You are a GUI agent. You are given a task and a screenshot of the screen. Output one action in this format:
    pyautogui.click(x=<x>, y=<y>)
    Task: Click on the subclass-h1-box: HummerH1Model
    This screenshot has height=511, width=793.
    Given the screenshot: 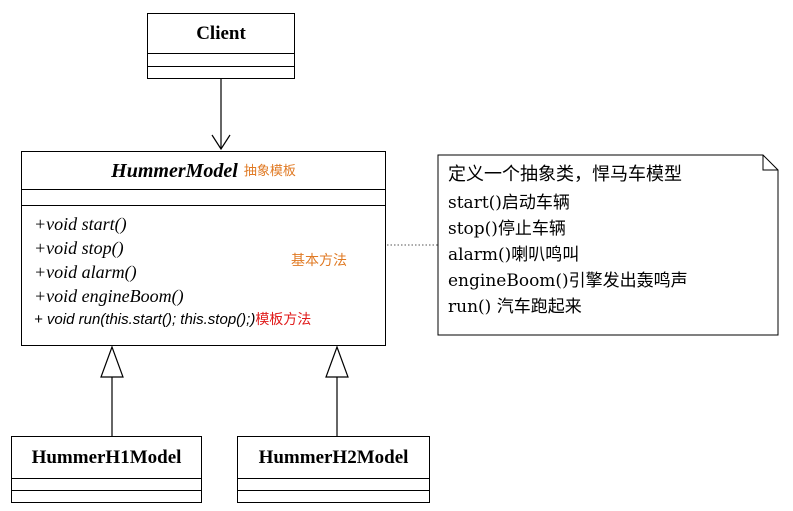 What is the action you would take?
    pyautogui.click(x=106, y=469)
    